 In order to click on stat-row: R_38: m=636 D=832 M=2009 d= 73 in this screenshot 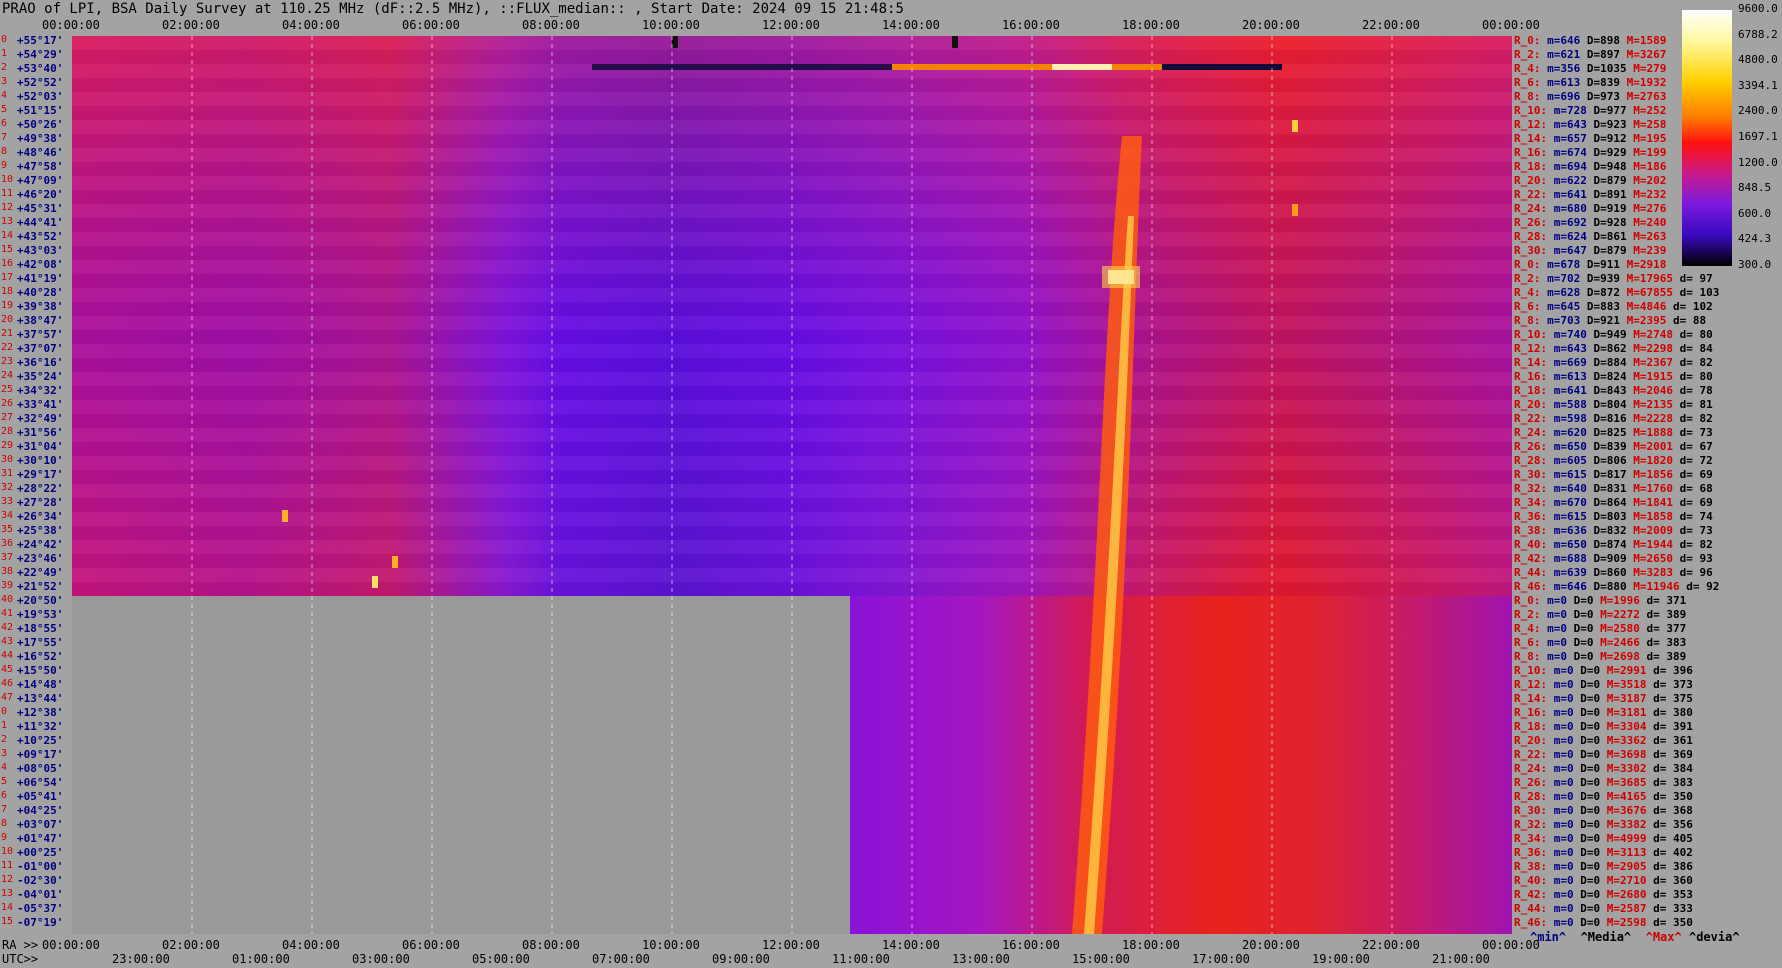, I will do `click(1613, 530)`.